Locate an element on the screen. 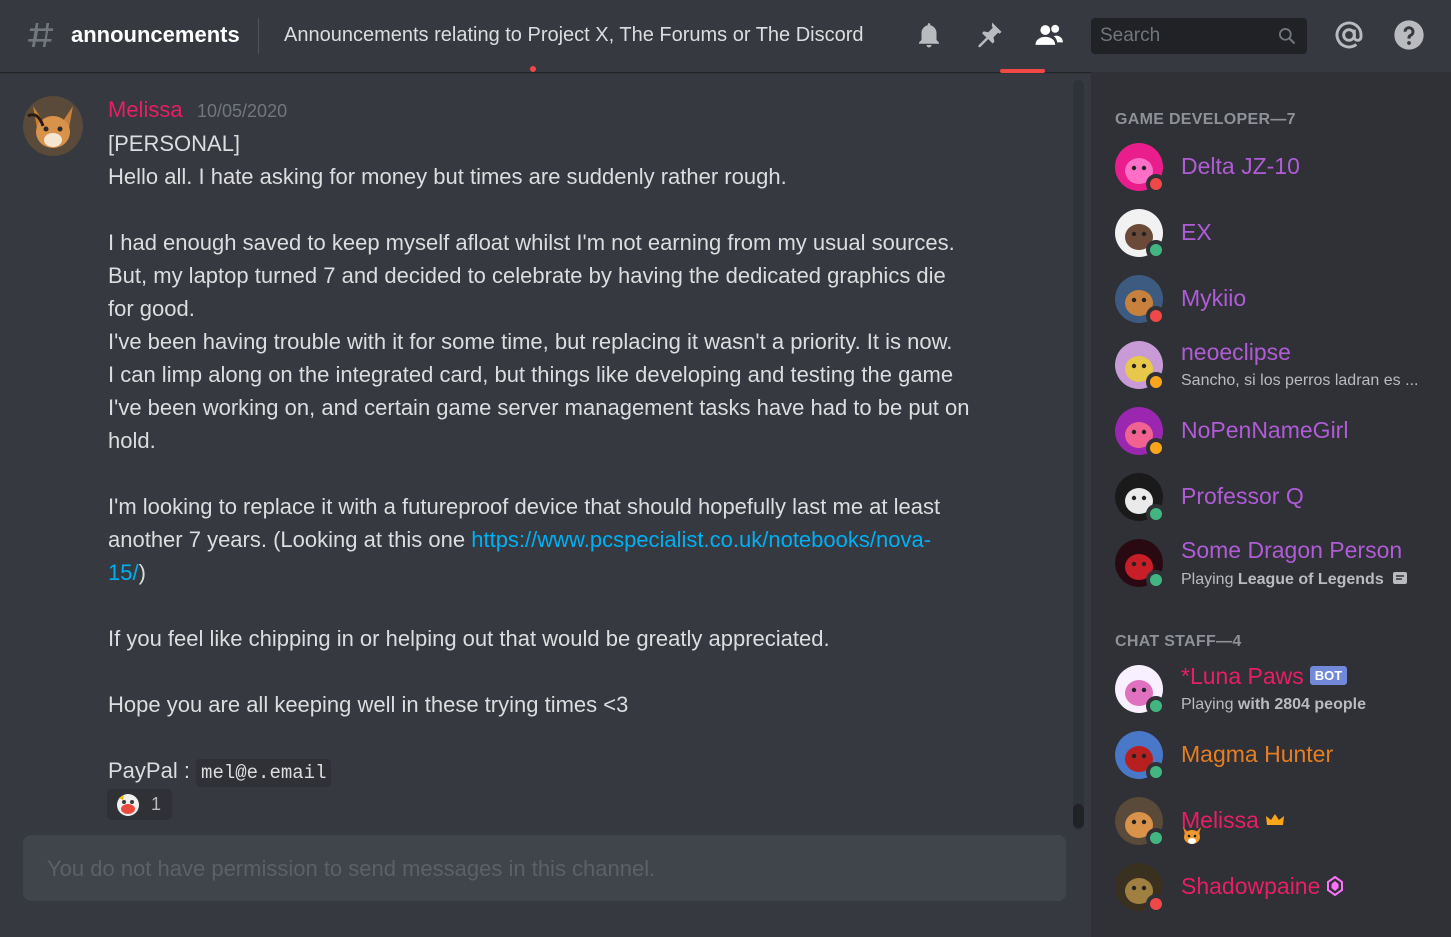 This screenshot has width=1451, height=937. bot-tag: BOT is located at coordinates (1328, 675).